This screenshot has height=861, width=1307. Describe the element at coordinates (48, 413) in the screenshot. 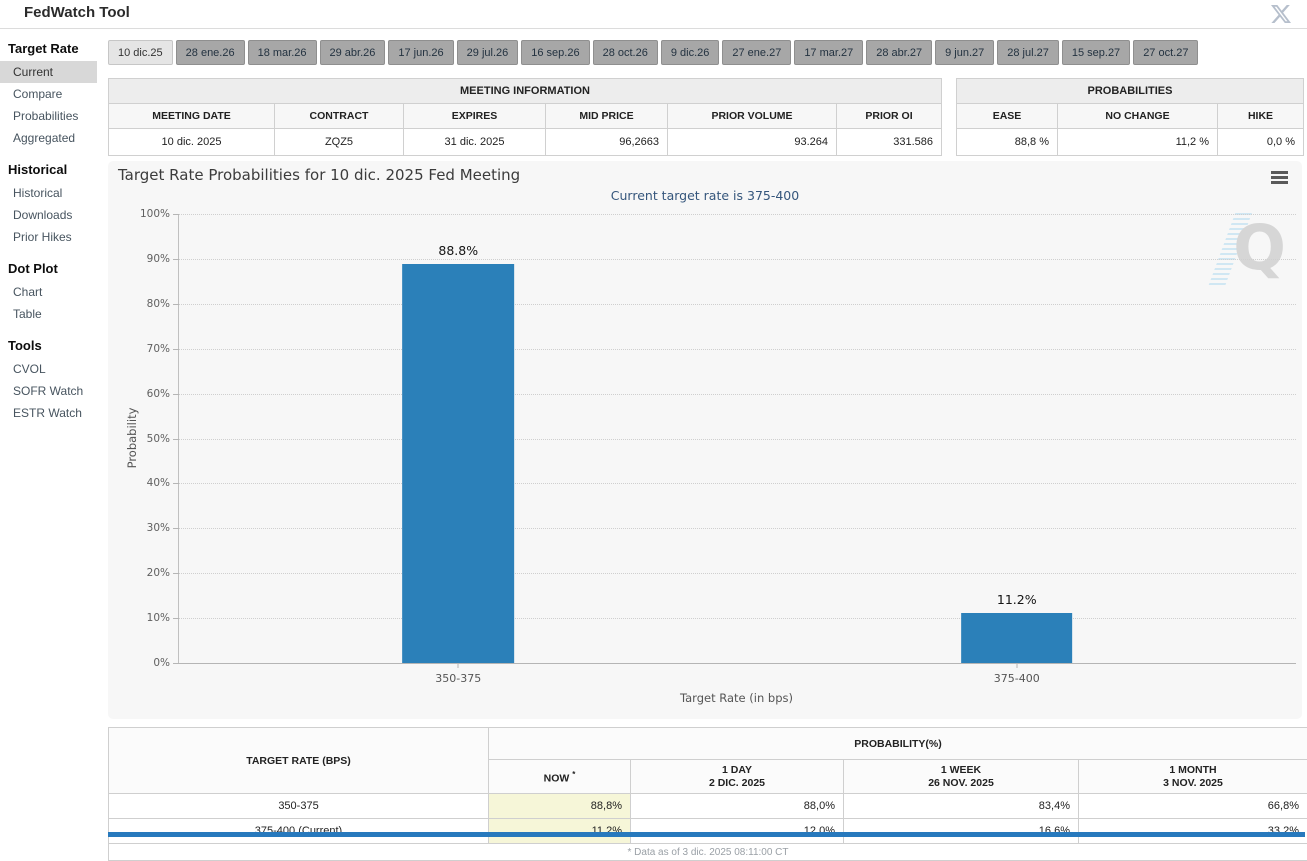

I see `sidebar-item-estr-watch: ESTR Watch` at that location.